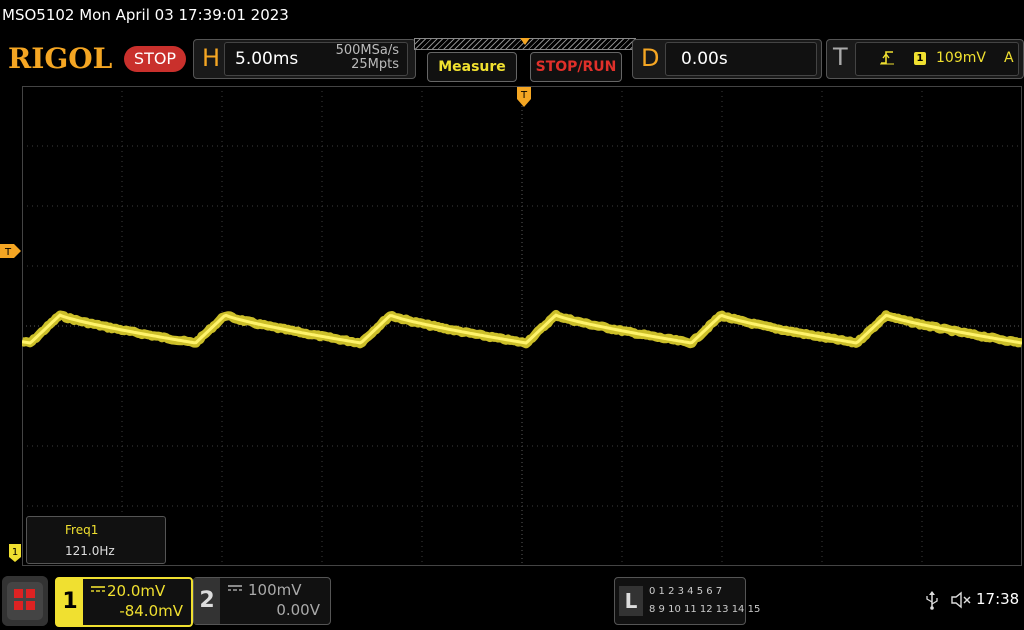  What do you see at coordinates (316, 59) in the screenshot?
I see `horizontal-box: 5.00ms 500MSa/s 25Mpts` at bounding box center [316, 59].